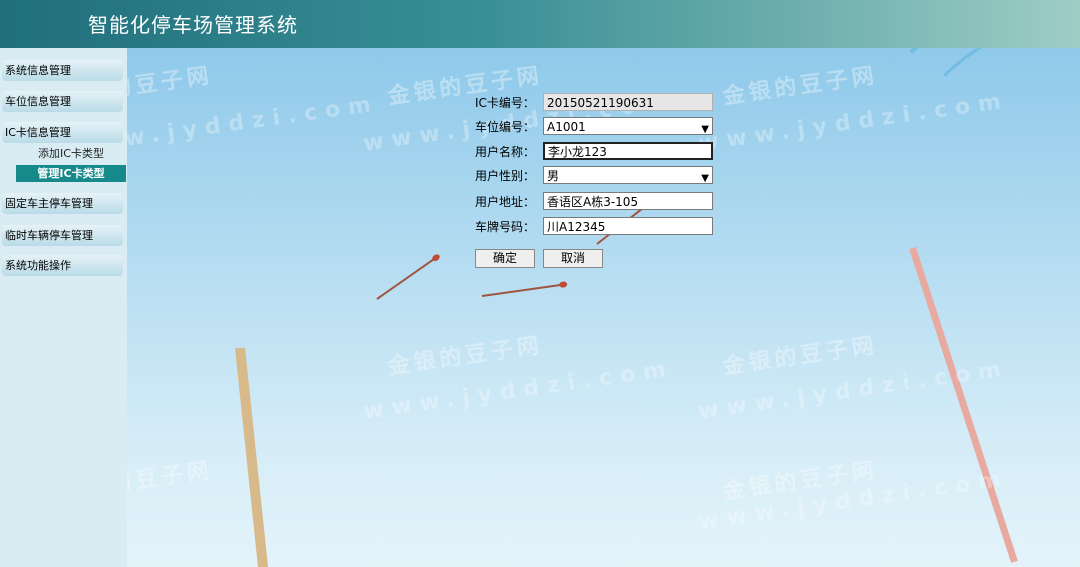 The width and height of the screenshot is (1080, 567). I want to click on confirm-button: 确定, so click(505, 258).